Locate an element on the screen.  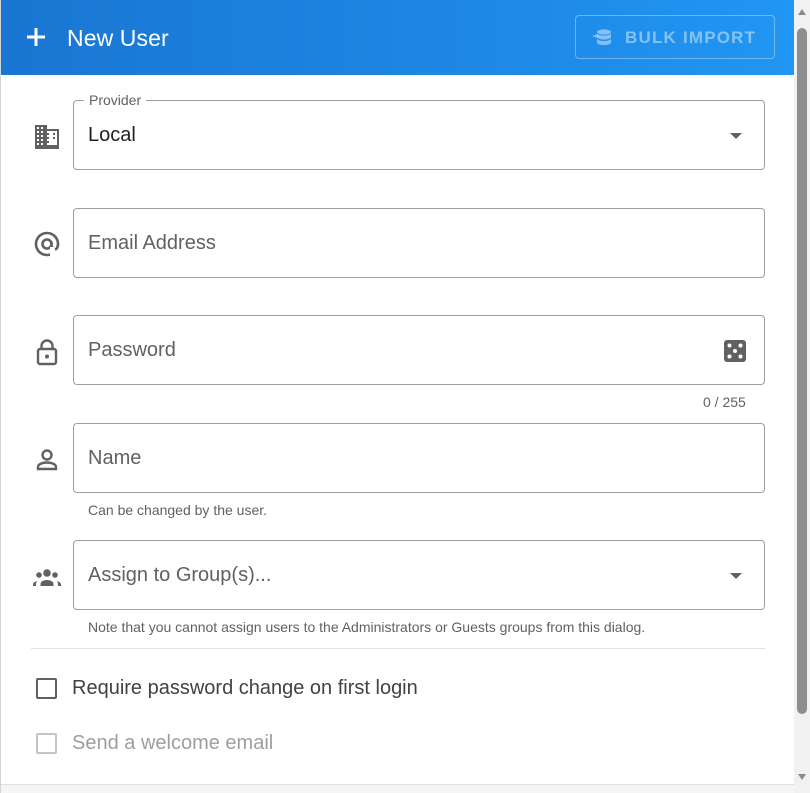
dice-icon is located at coordinates (735, 351).